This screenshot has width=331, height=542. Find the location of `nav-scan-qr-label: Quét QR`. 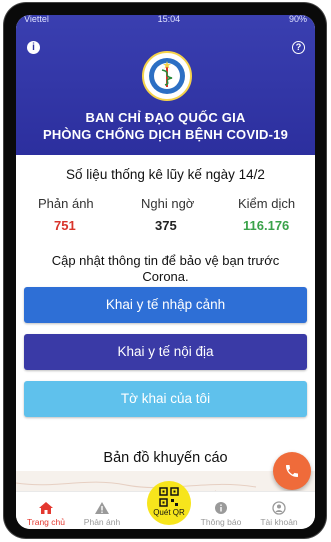

nav-scan-qr-label: Quét QR is located at coordinates (169, 512).